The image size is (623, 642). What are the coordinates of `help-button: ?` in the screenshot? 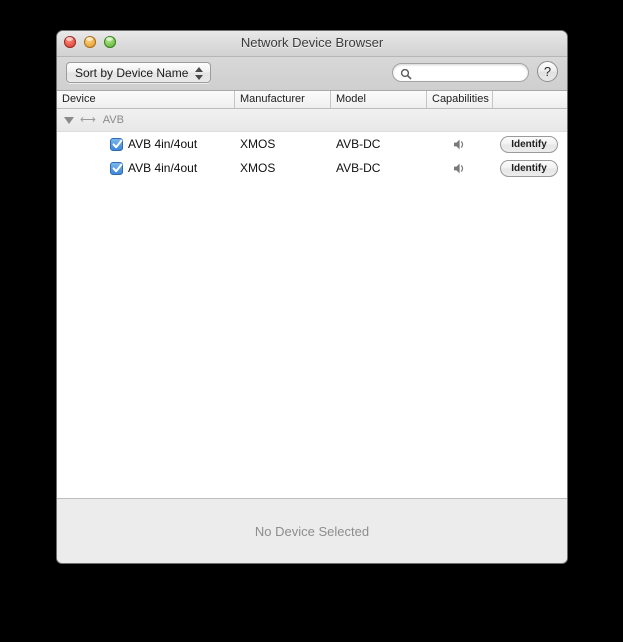 It's located at (547, 71).